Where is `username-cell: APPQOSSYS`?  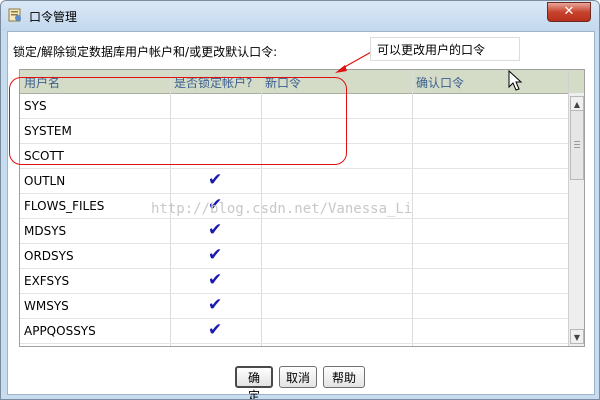
username-cell: APPQOSSYS is located at coordinates (60, 331).